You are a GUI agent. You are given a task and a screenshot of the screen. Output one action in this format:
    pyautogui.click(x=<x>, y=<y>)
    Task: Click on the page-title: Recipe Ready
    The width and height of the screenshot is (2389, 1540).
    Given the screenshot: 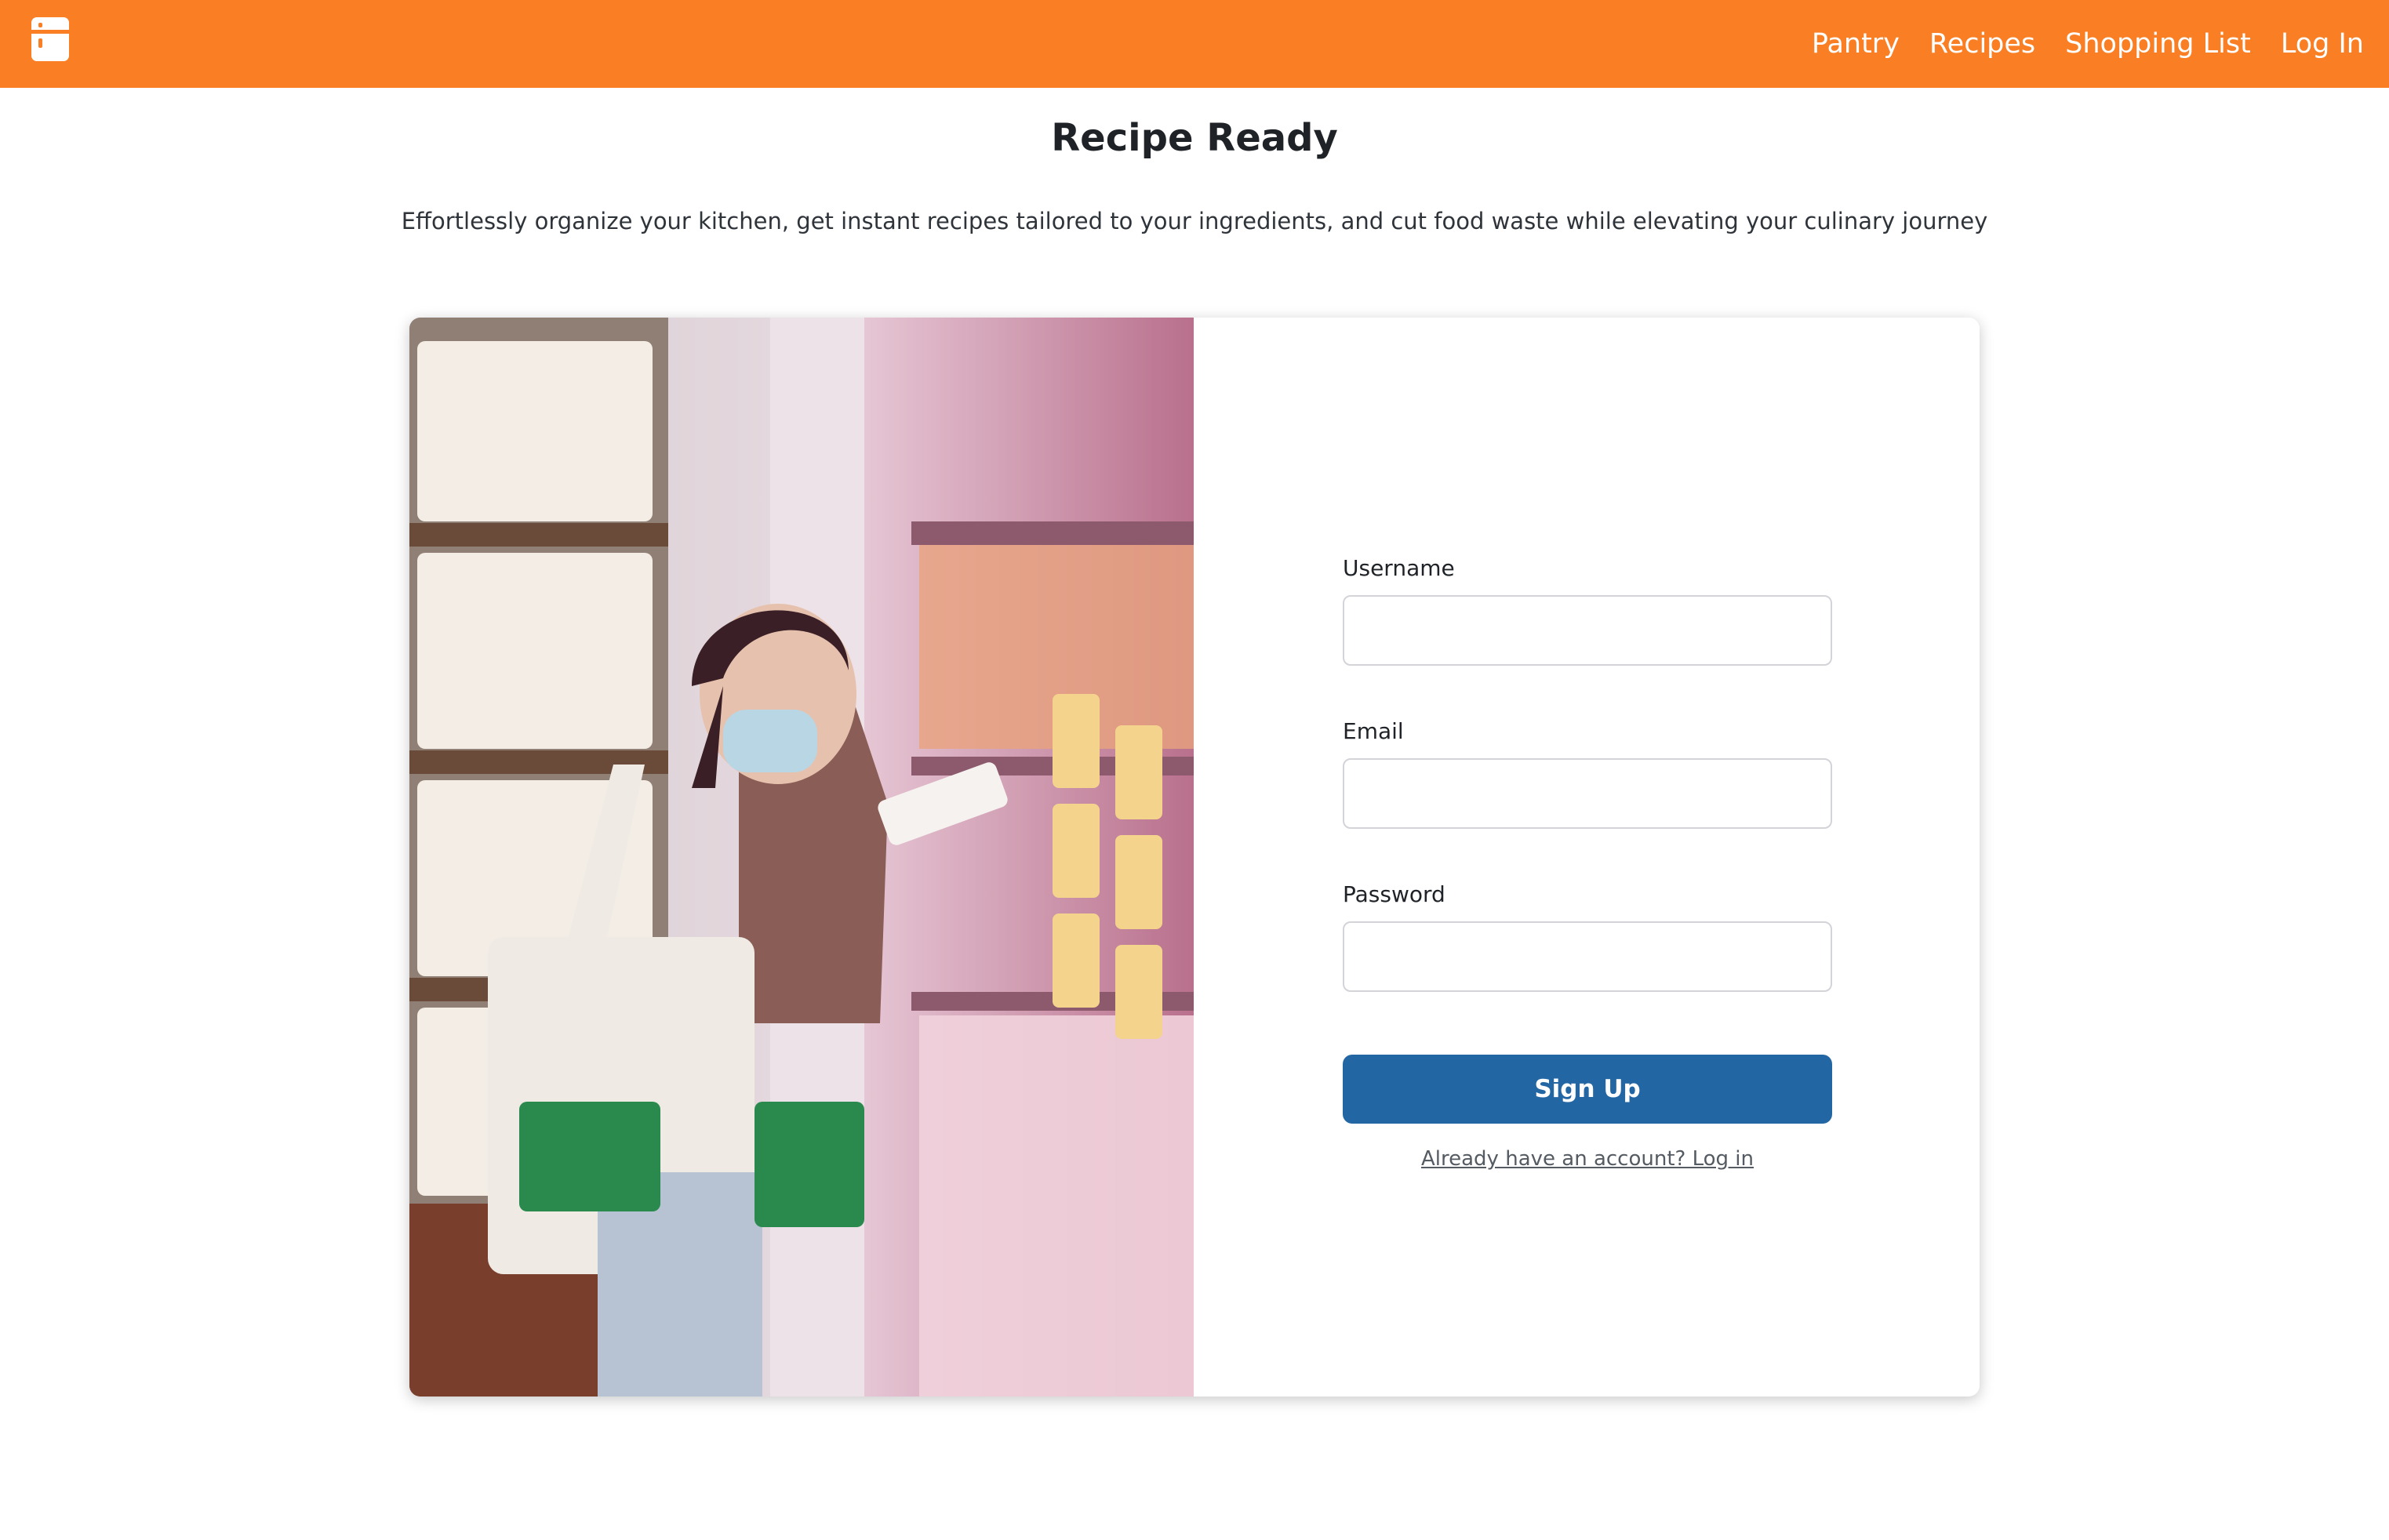 What is the action you would take?
    pyautogui.click(x=1194, y=138)
    